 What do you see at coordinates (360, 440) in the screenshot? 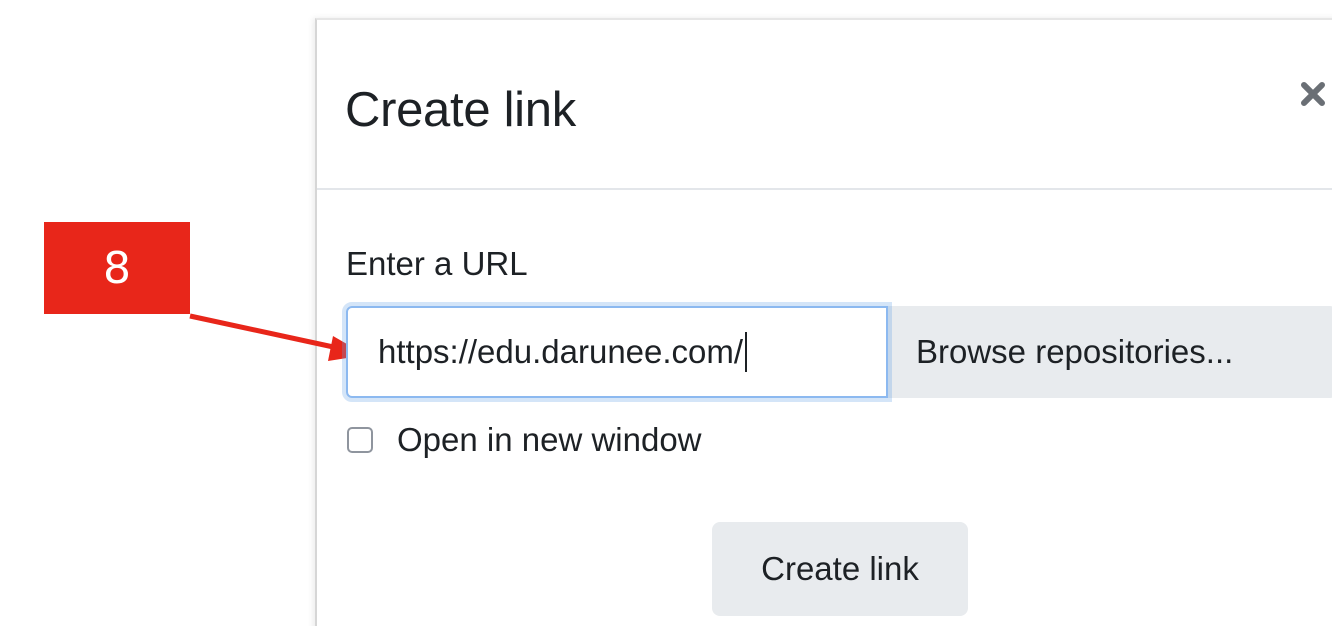
I see `open-in-new-window-checkbox` at bounding box center [360, 440].